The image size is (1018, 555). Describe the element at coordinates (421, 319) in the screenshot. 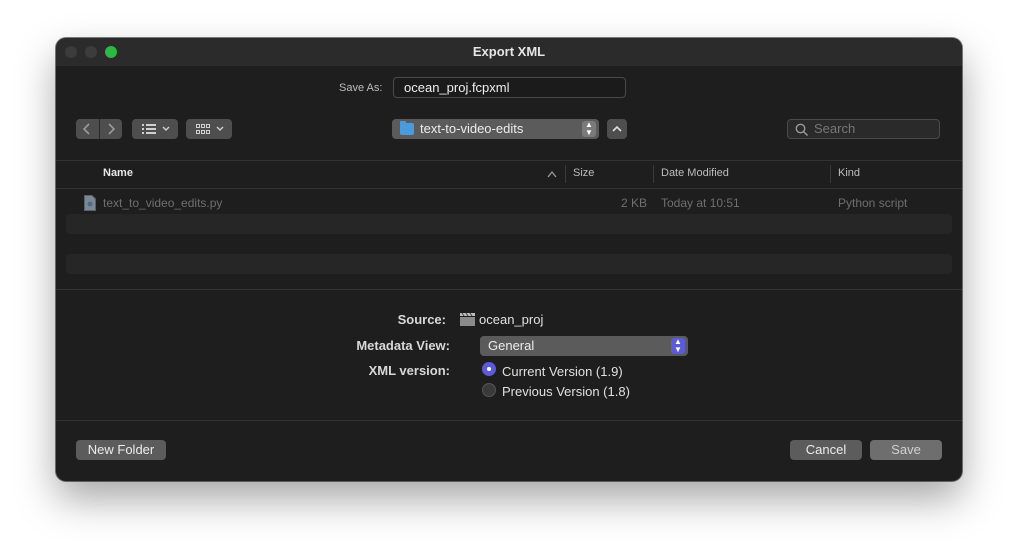

I see `source-label: Source:` at that location.